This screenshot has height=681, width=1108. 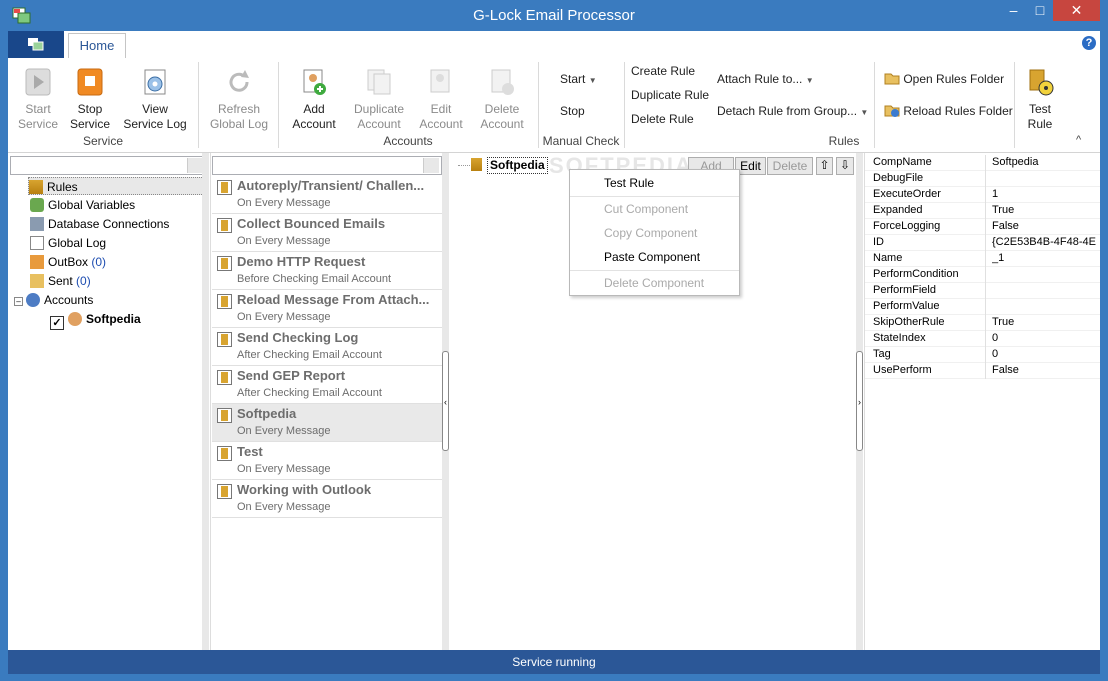 What do you see at coordinates (1046, 242) in the screenshot?
I see `property-value: {C2E53B4B-4F48-4E` at bounding box center [1046, 242].